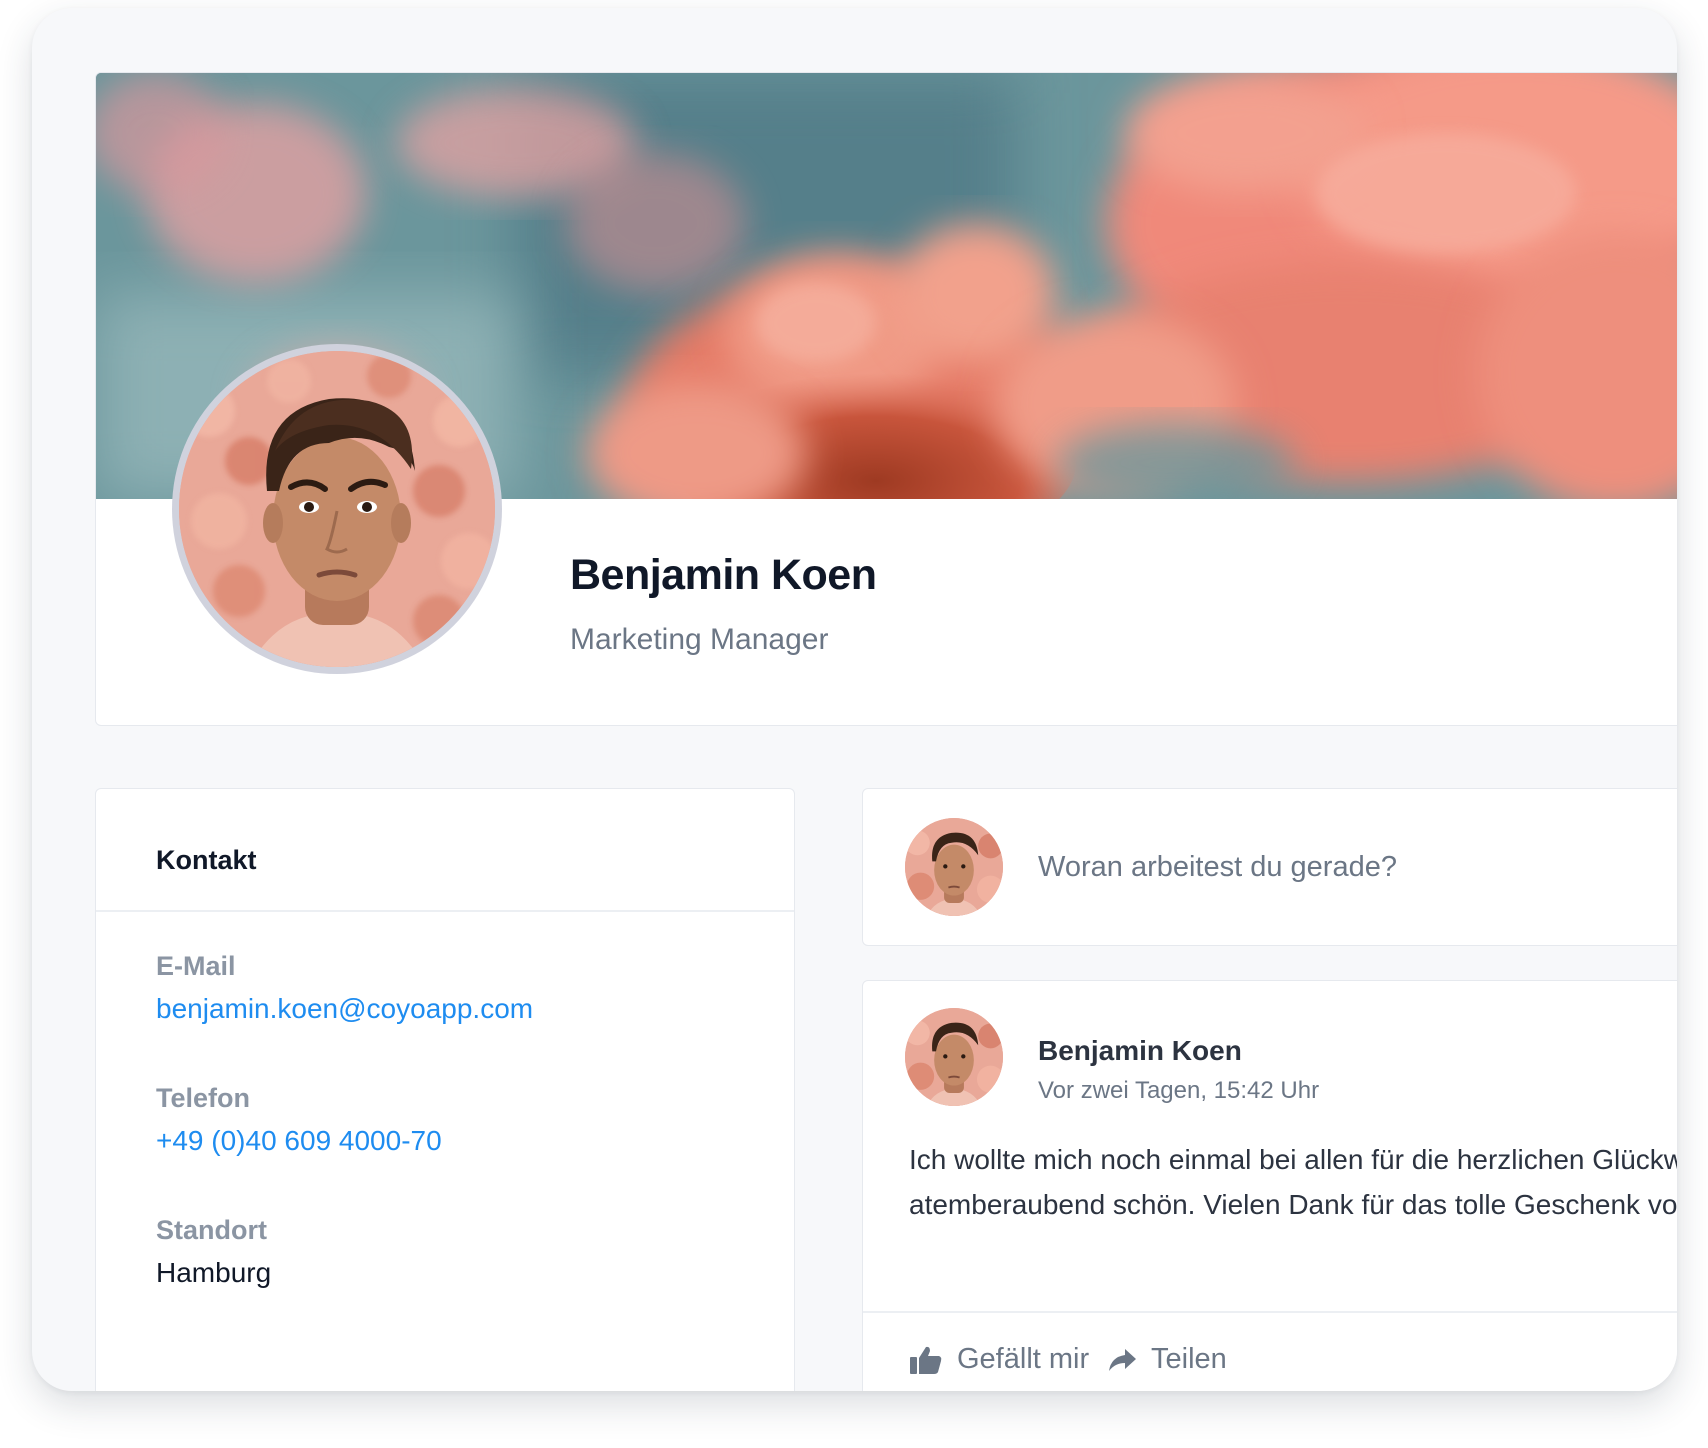 The width and height of the screenshot is (1708, 1448). What do you see at coordinates (344, 1009) in the screenshot?
I see `email-link: benjamin.koen@coyoapp.com` at bounding box center [344, 1009].